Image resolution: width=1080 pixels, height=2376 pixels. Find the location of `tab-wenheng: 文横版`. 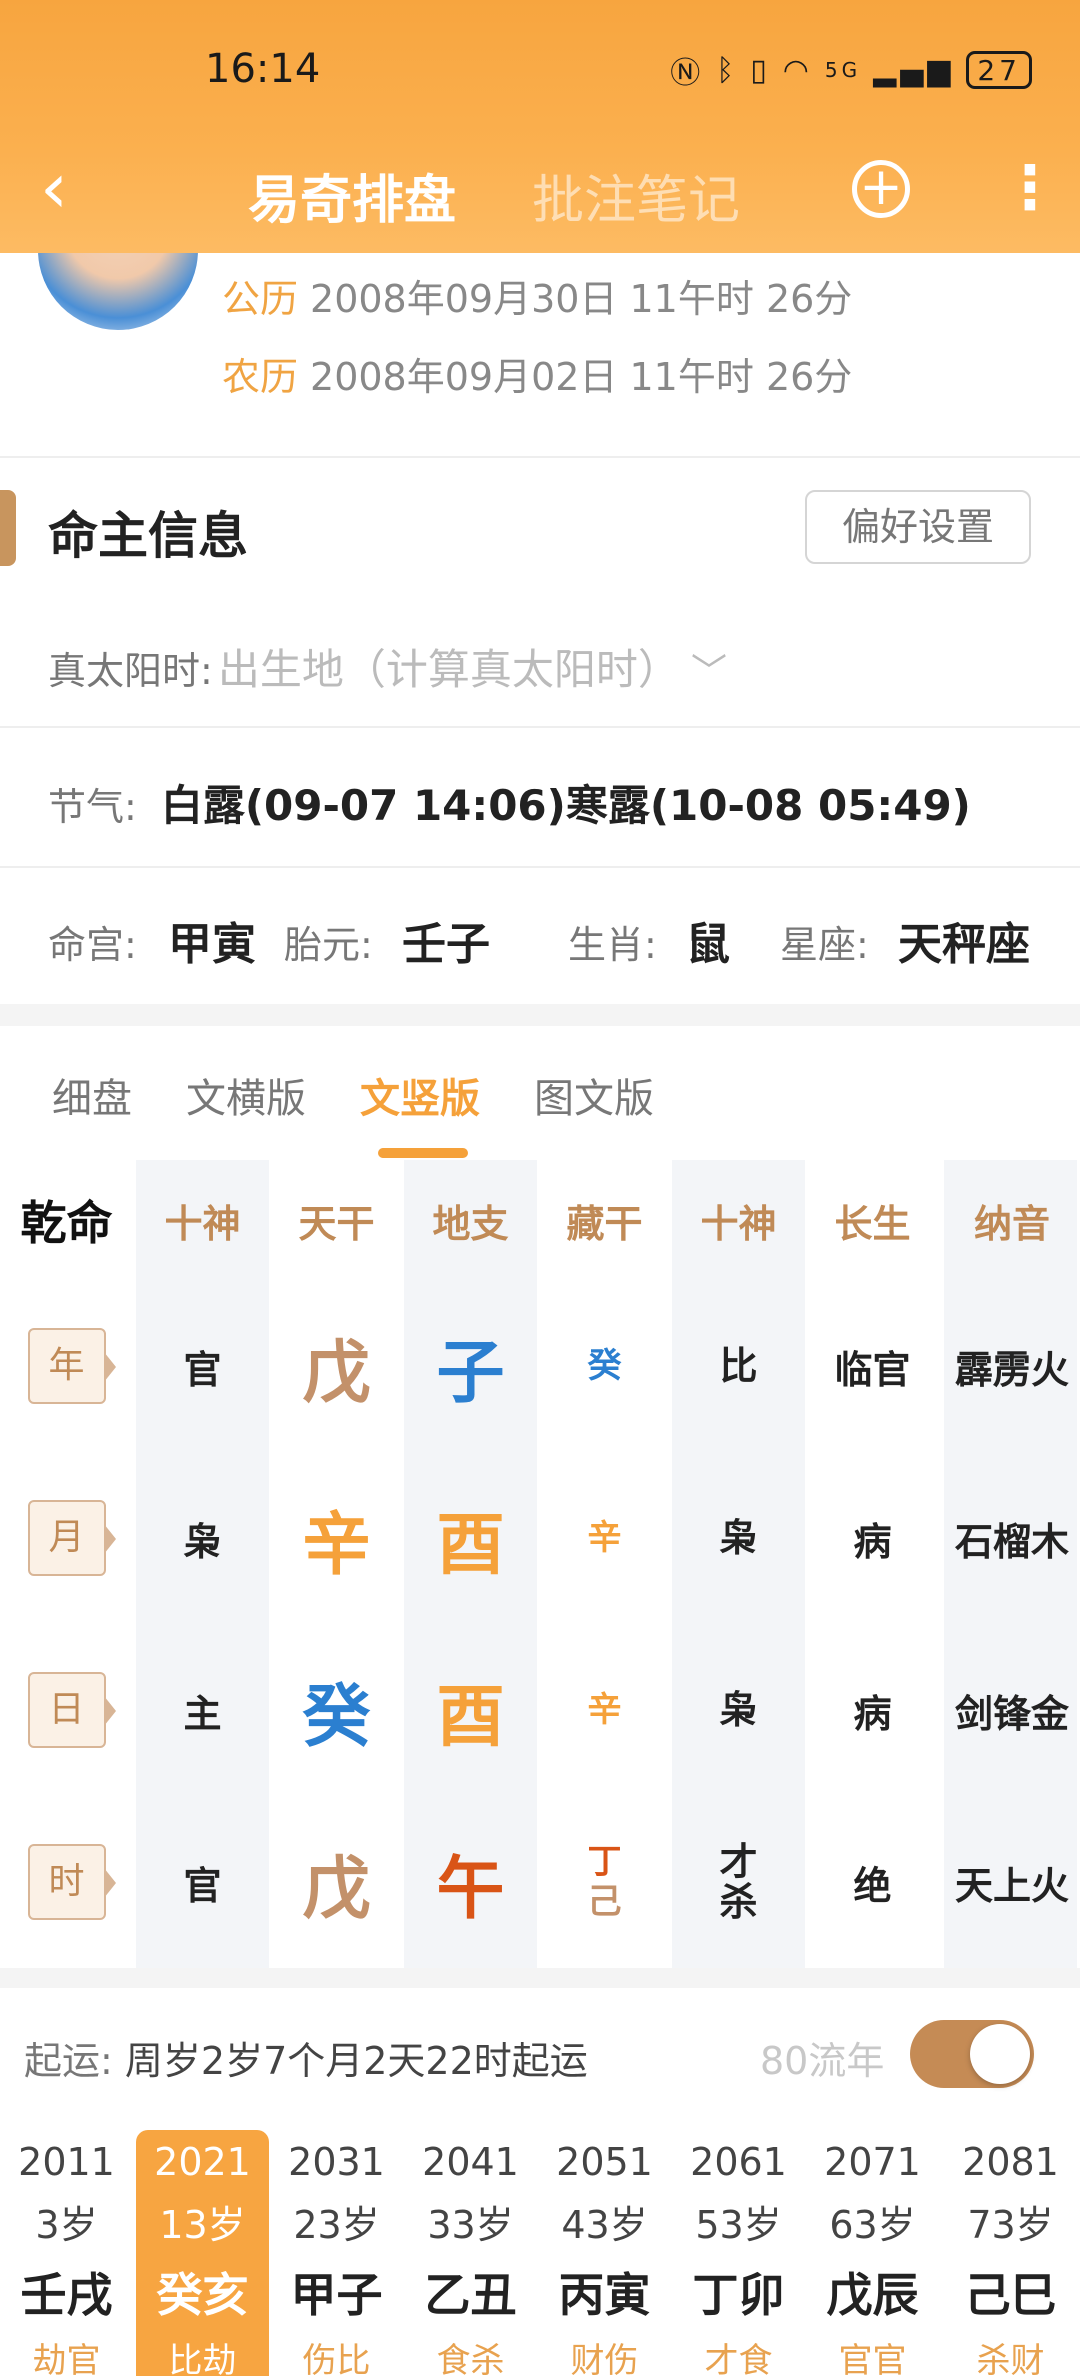

tab-wenheng: 文横版 is located at coordinates (246, 1095).